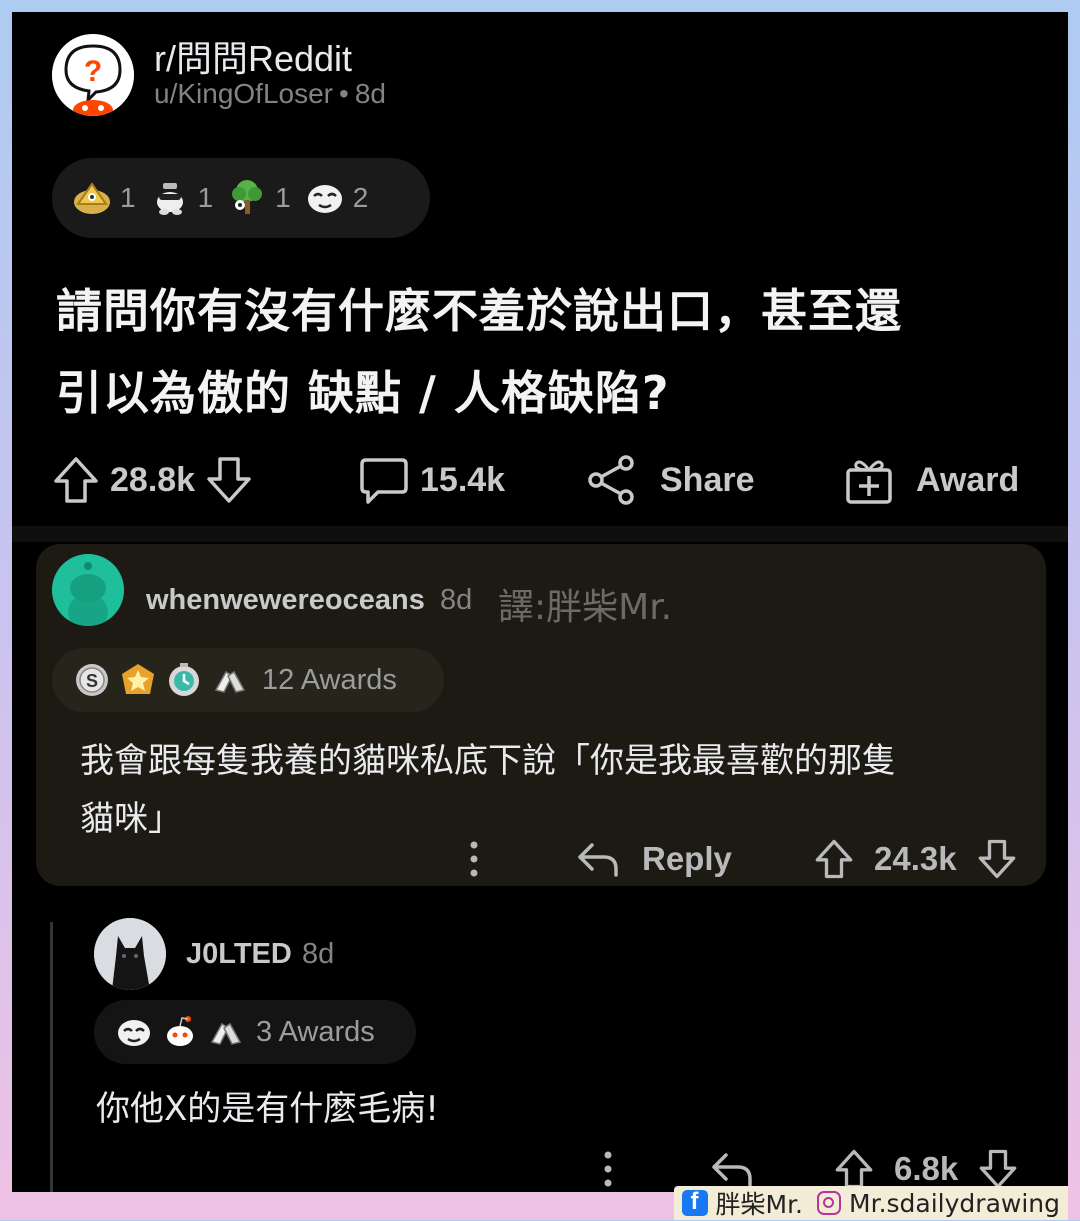 The image size is (1080, 1221). Describe the element at coordinates (243, 93) in the screenshot. I see `post-author: u/KingOfLoser` at that location.